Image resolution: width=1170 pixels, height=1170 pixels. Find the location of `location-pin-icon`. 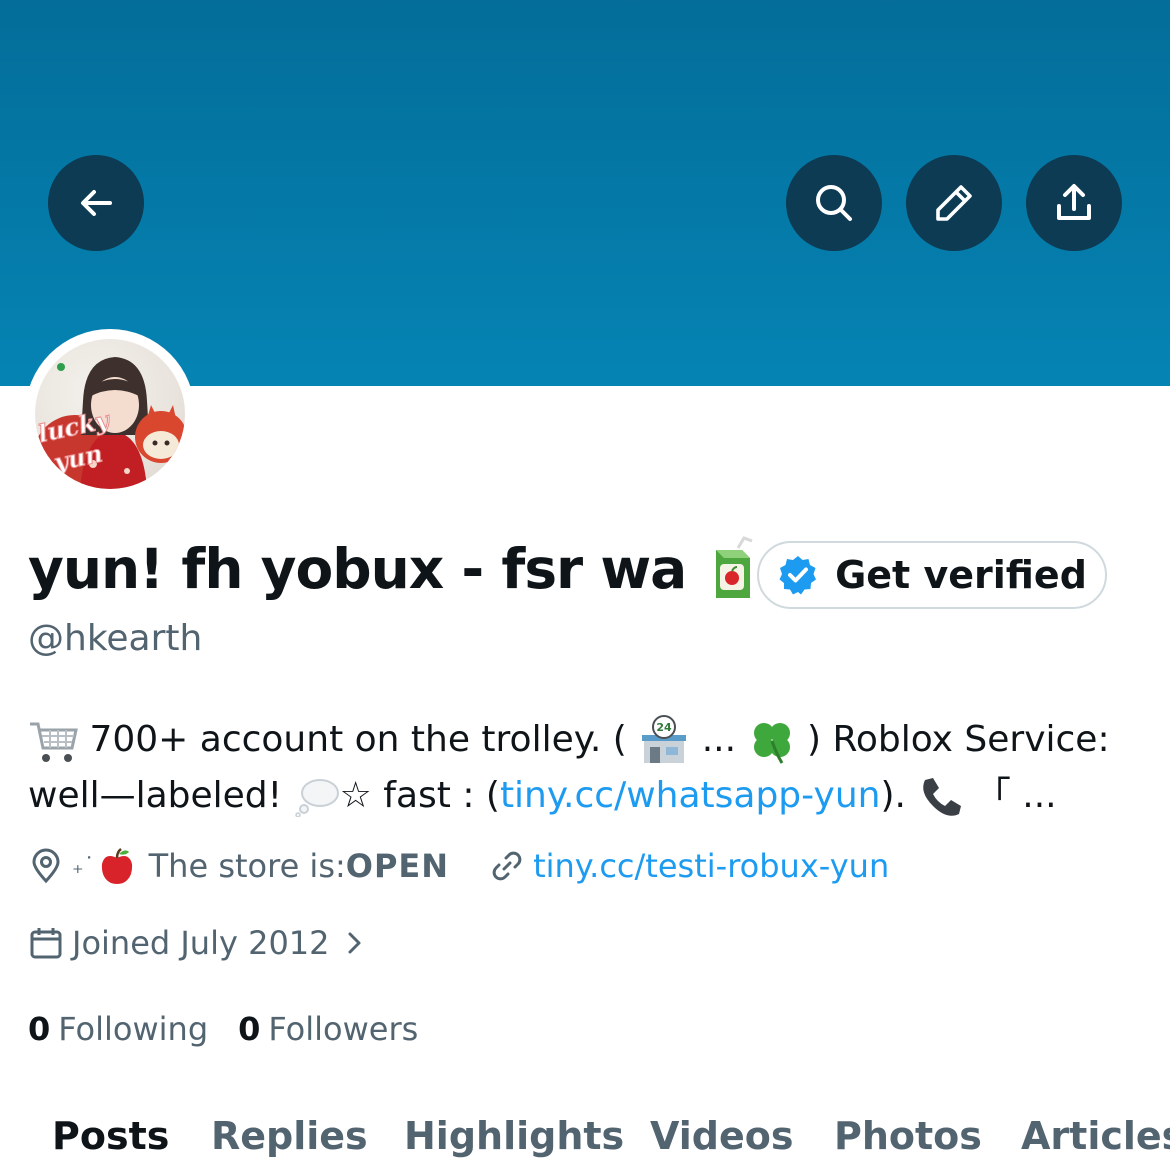

location-pin-icon is located at coordinates (46, 866).